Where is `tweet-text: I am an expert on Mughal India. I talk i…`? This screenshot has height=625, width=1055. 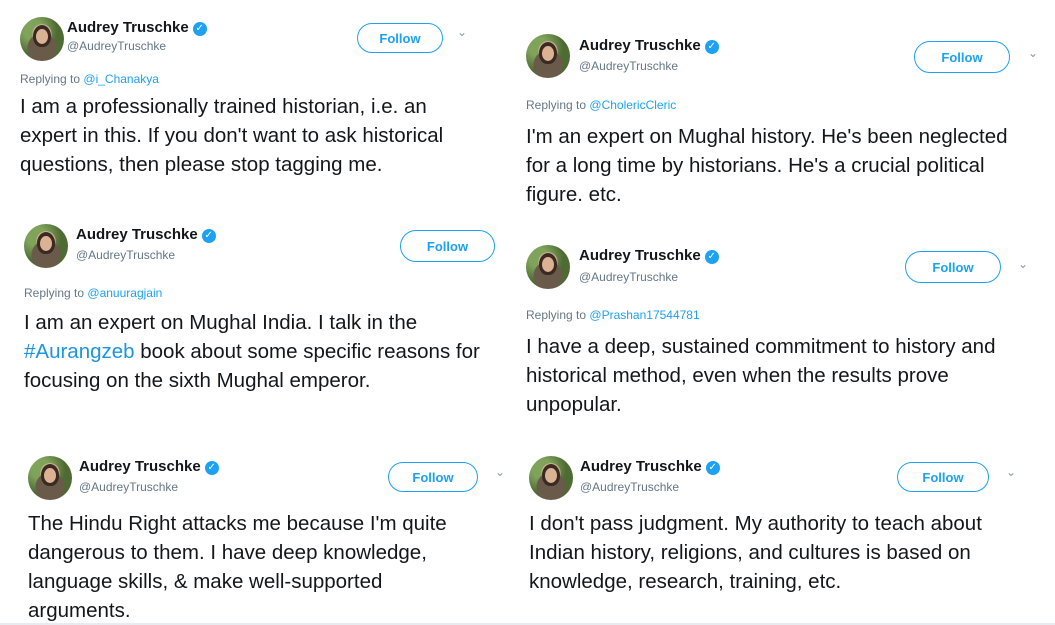
tweet-text: I am an expert on Mughal India. I talk i… is located at coordinates (252, 351).